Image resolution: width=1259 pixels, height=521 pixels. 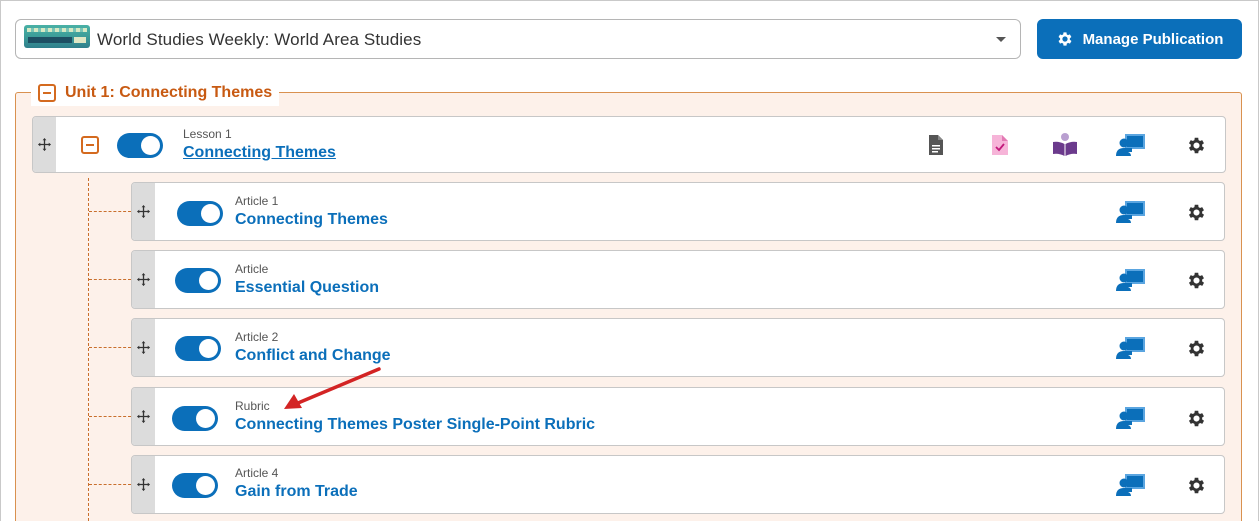 What do you see at coordinates (140, 145) in the screenshot?
I see `lesson-visibility-toggle` at bounding box center [140, 145].